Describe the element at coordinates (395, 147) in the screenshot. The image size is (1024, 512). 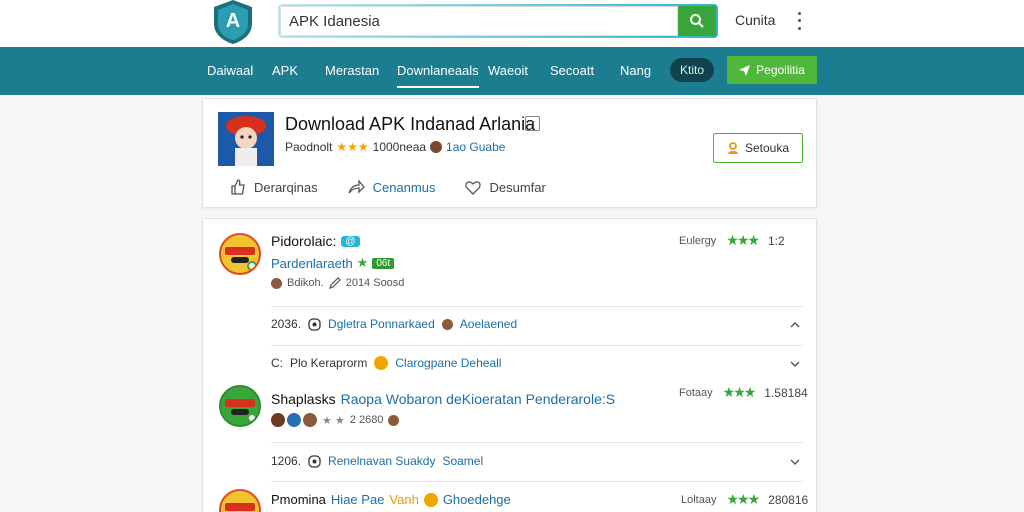
I see `app-meta: Paodnolt ★★★ 1000neaa 1ao Guabe` at that location.